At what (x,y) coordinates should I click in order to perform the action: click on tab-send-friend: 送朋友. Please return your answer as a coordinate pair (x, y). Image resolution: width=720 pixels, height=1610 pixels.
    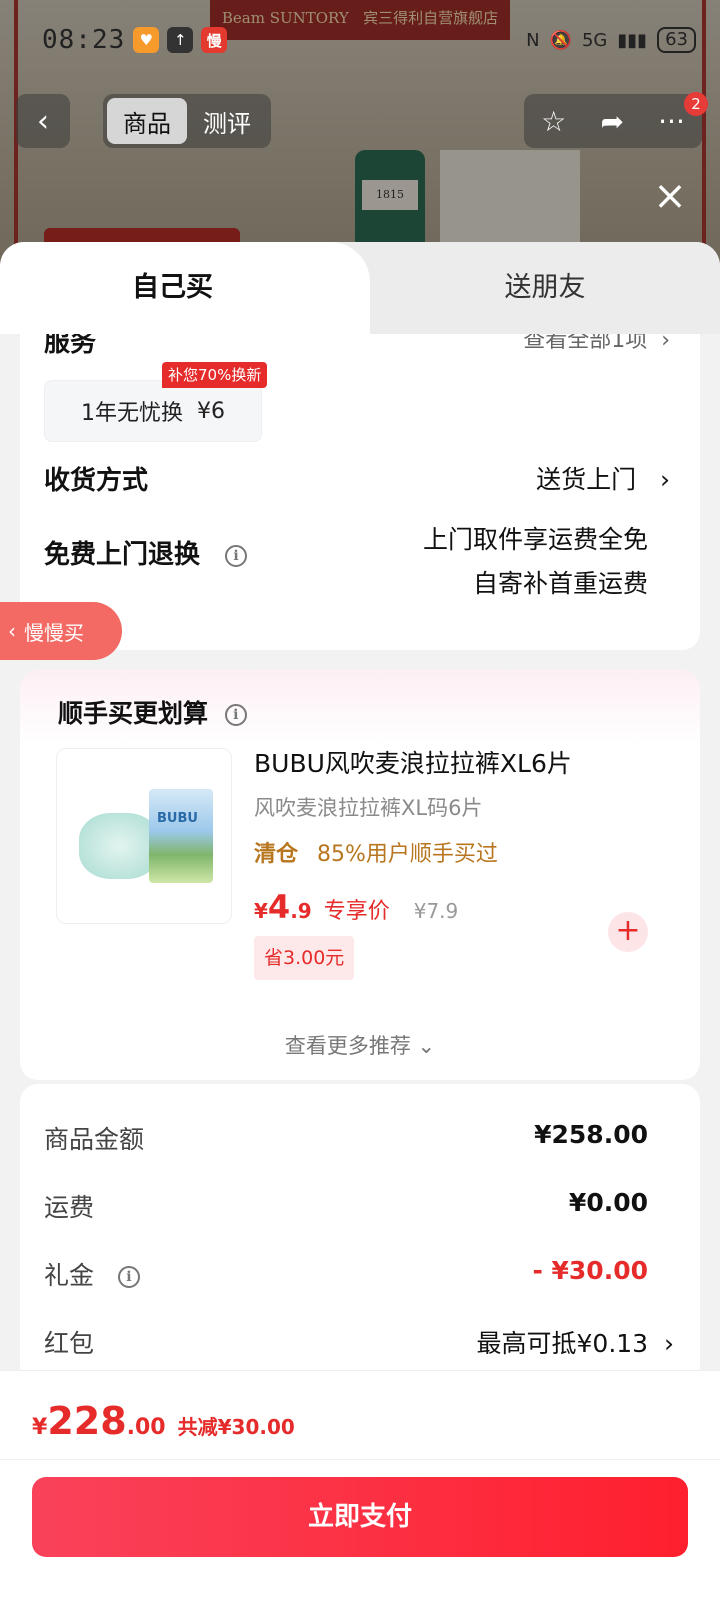
    Looking at the image, I should click on (545, 288).